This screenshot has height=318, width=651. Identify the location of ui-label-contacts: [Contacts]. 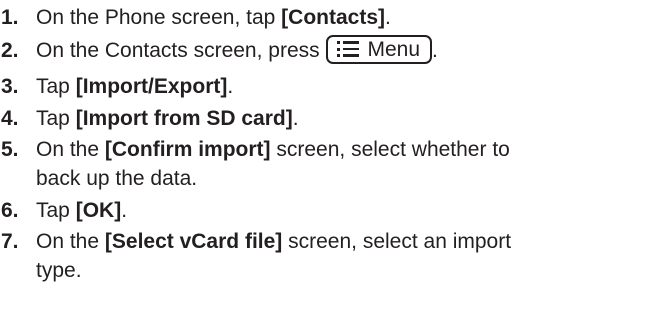
(333, 17).